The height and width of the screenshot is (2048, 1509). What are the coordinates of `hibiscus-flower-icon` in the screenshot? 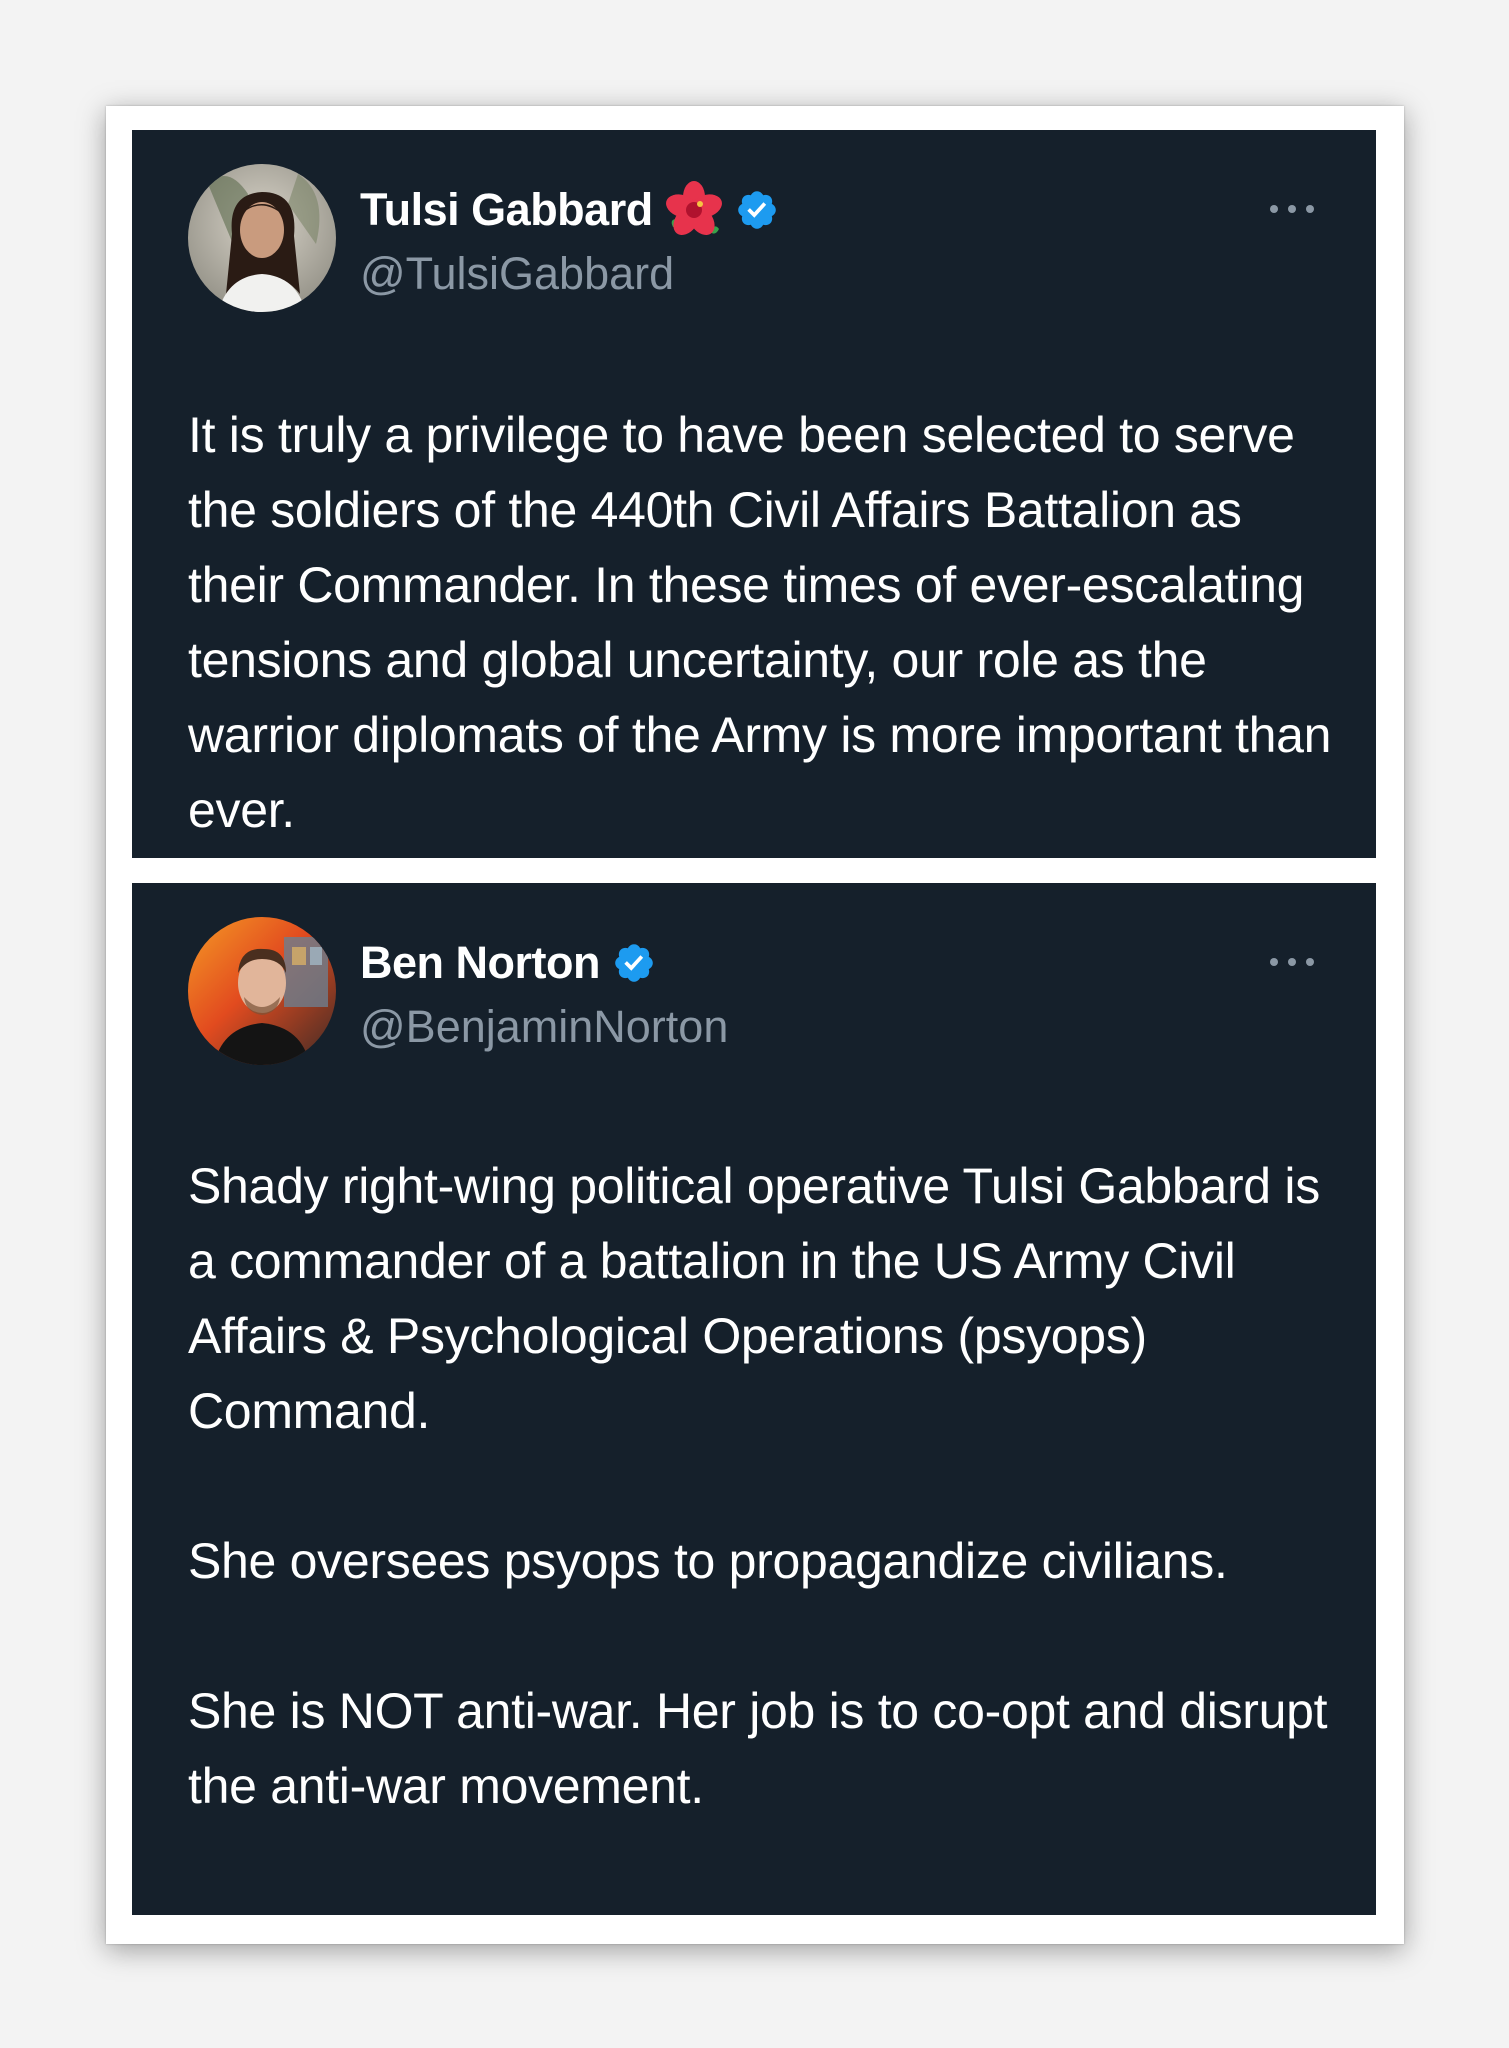 It's located at (693, 208).